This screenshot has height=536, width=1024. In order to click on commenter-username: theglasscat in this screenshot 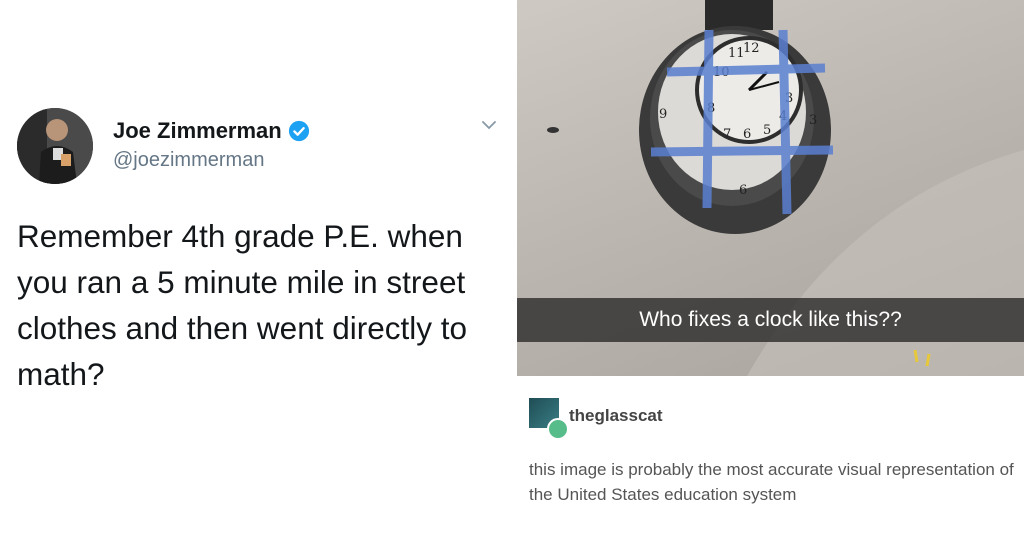, I will do `click(616, 416)`.